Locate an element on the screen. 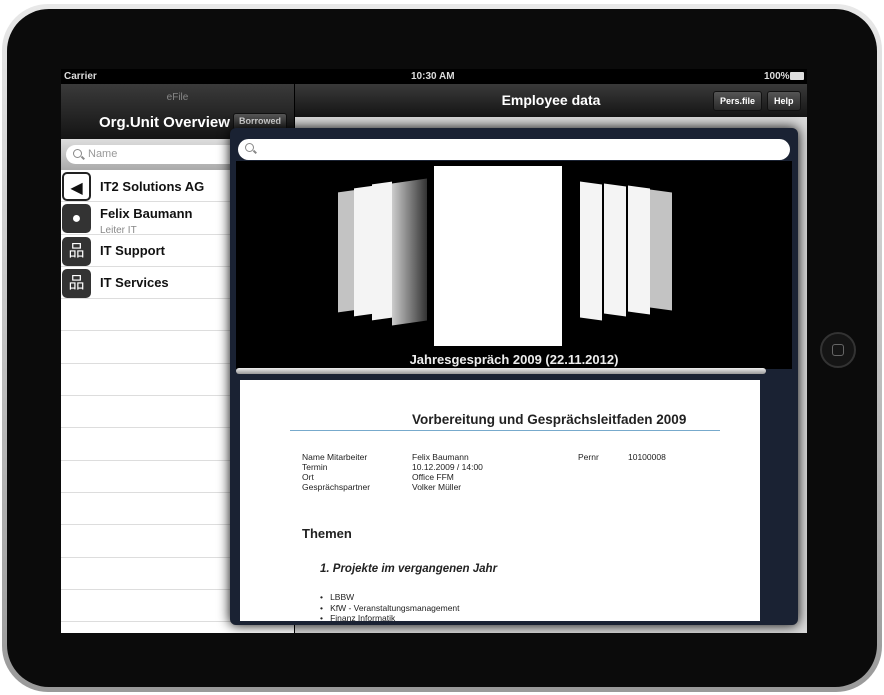 The image size is (884, 695). item-title: IT2 Solutions AG is located at coordinates (152, 186).